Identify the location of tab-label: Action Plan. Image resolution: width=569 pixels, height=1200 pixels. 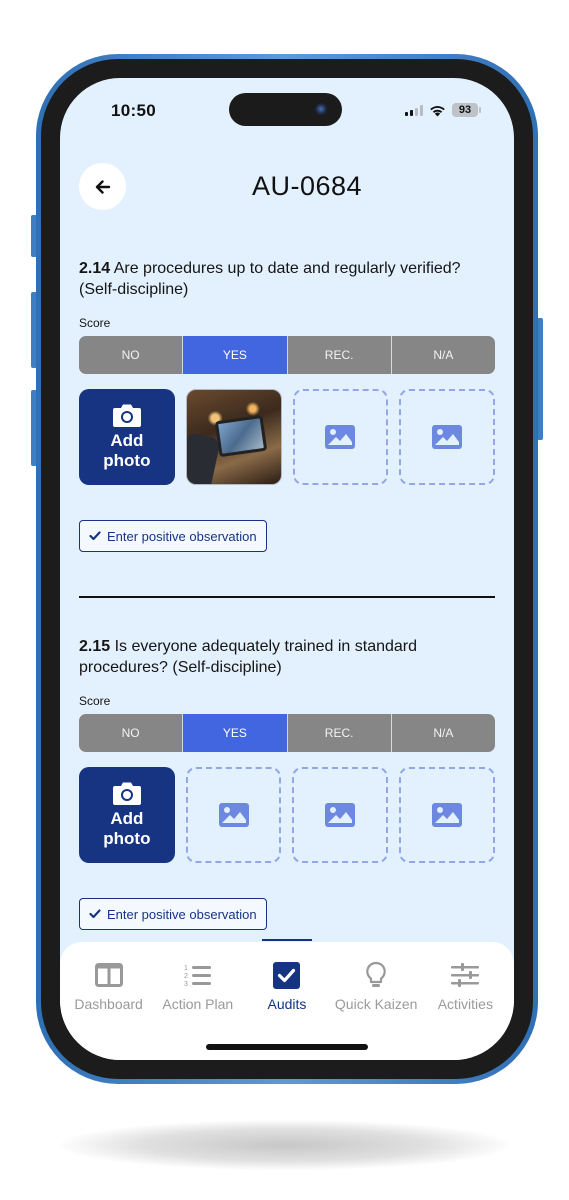
(198, 1004).